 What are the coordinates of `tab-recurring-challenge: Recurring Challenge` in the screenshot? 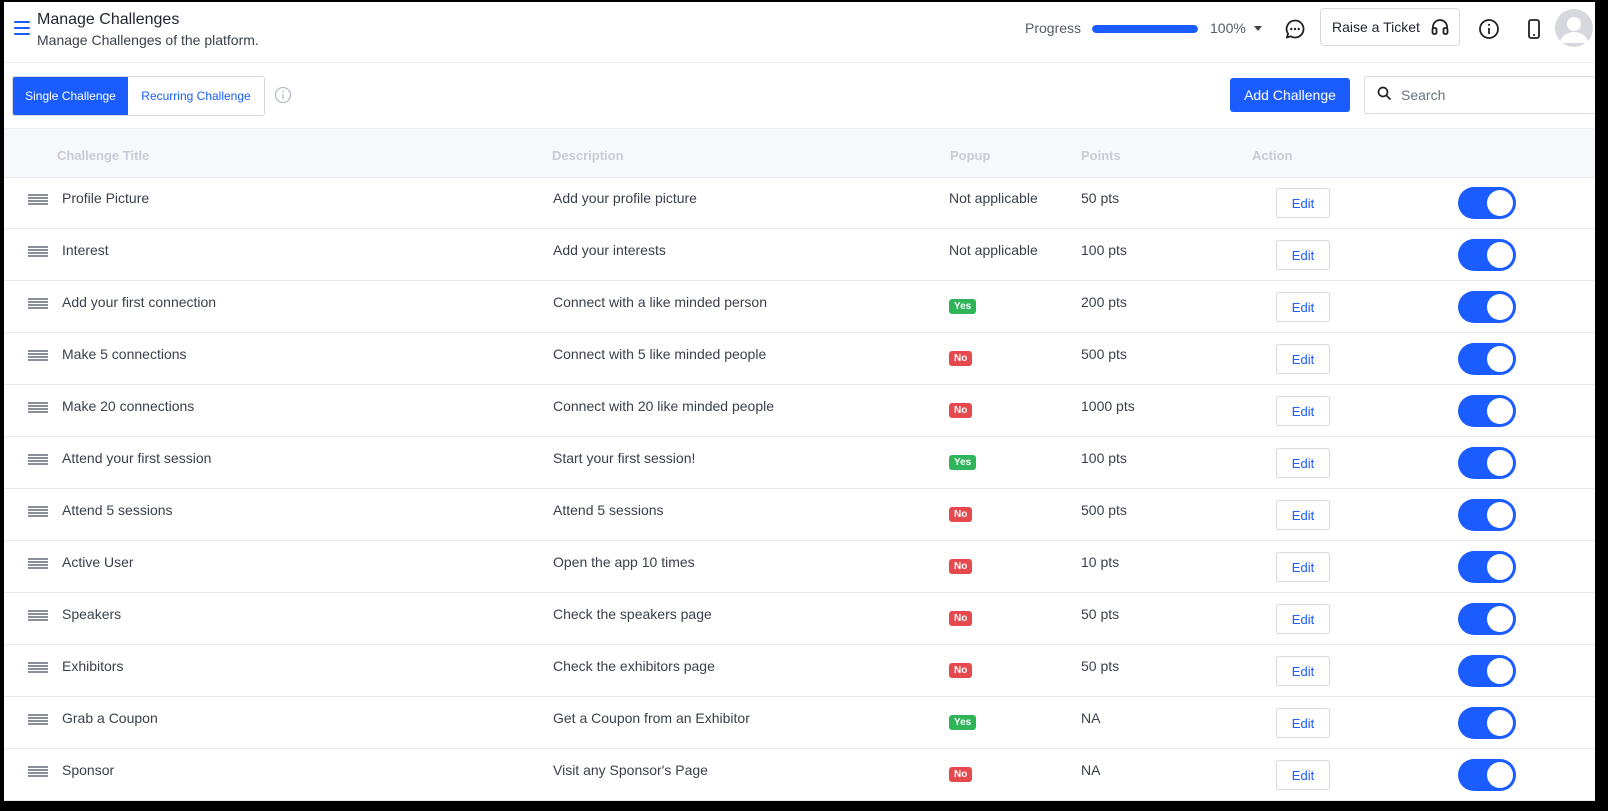 It's located at (196, 96).